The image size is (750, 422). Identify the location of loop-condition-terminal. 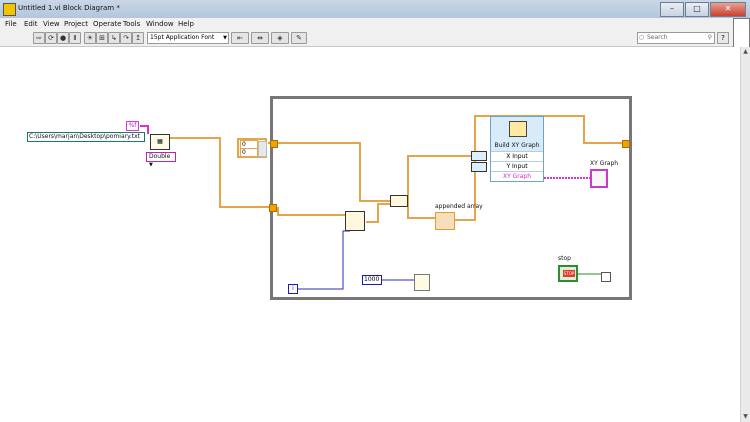
(606, 277).